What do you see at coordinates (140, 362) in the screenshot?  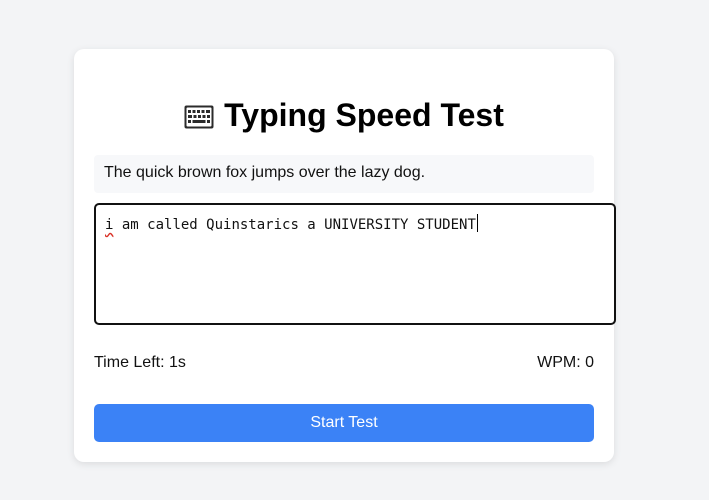 I see `time-left-label: Time Left: 1s` at bounding box center [140, 362].